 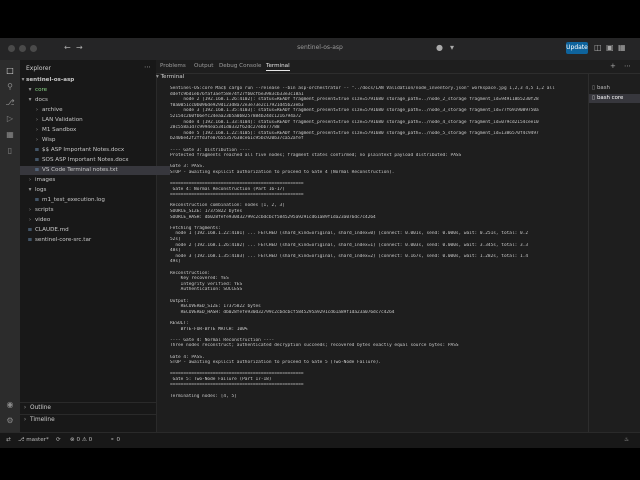 What do you see at coordinates (203, 66) in the screenshot?
I see `tab-output: Output` at bounding box center [203, 66].